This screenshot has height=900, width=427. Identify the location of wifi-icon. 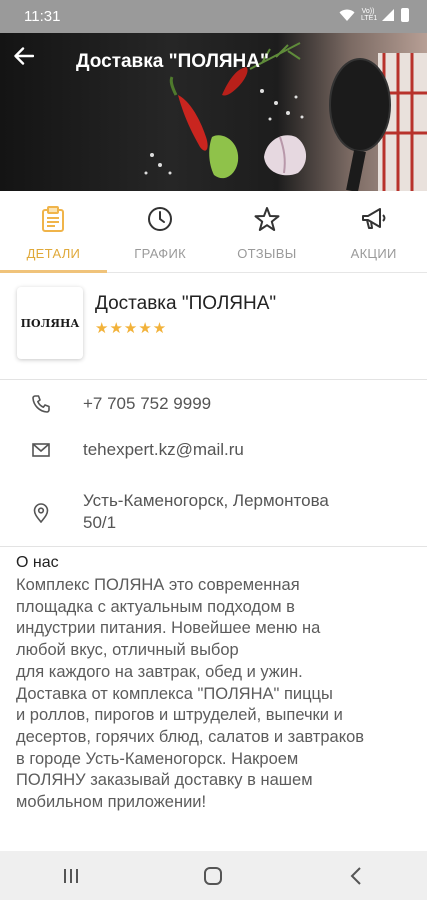
(347, 15).